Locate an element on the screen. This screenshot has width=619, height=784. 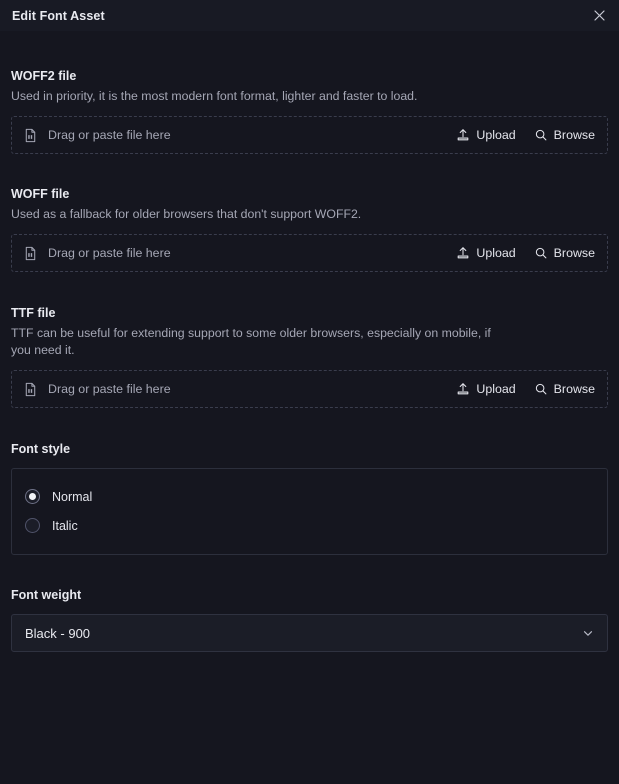
dialog-header: Edit Font Asset is located at coordinates (309, 15).